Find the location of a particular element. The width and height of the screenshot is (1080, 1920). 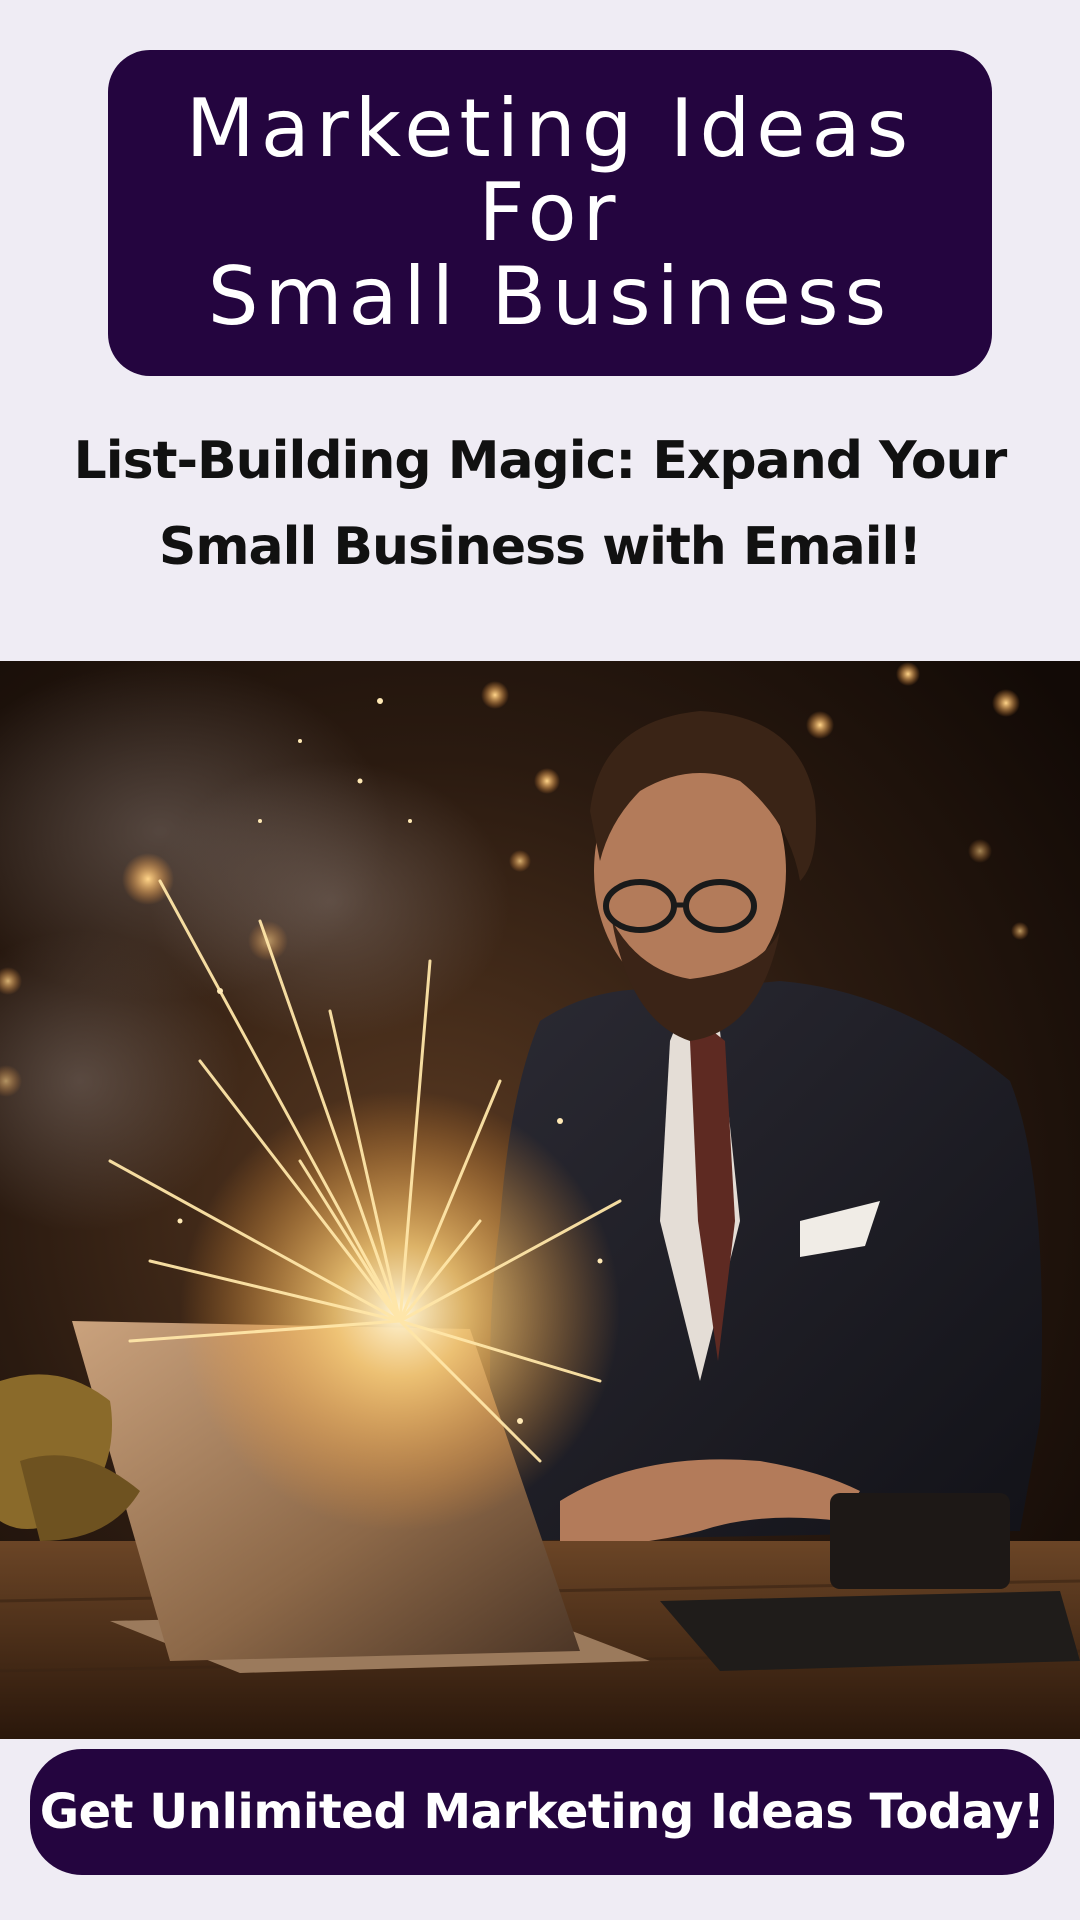

subtitle-line-2: Small Business with Email! is located at coordinates (540, 547).